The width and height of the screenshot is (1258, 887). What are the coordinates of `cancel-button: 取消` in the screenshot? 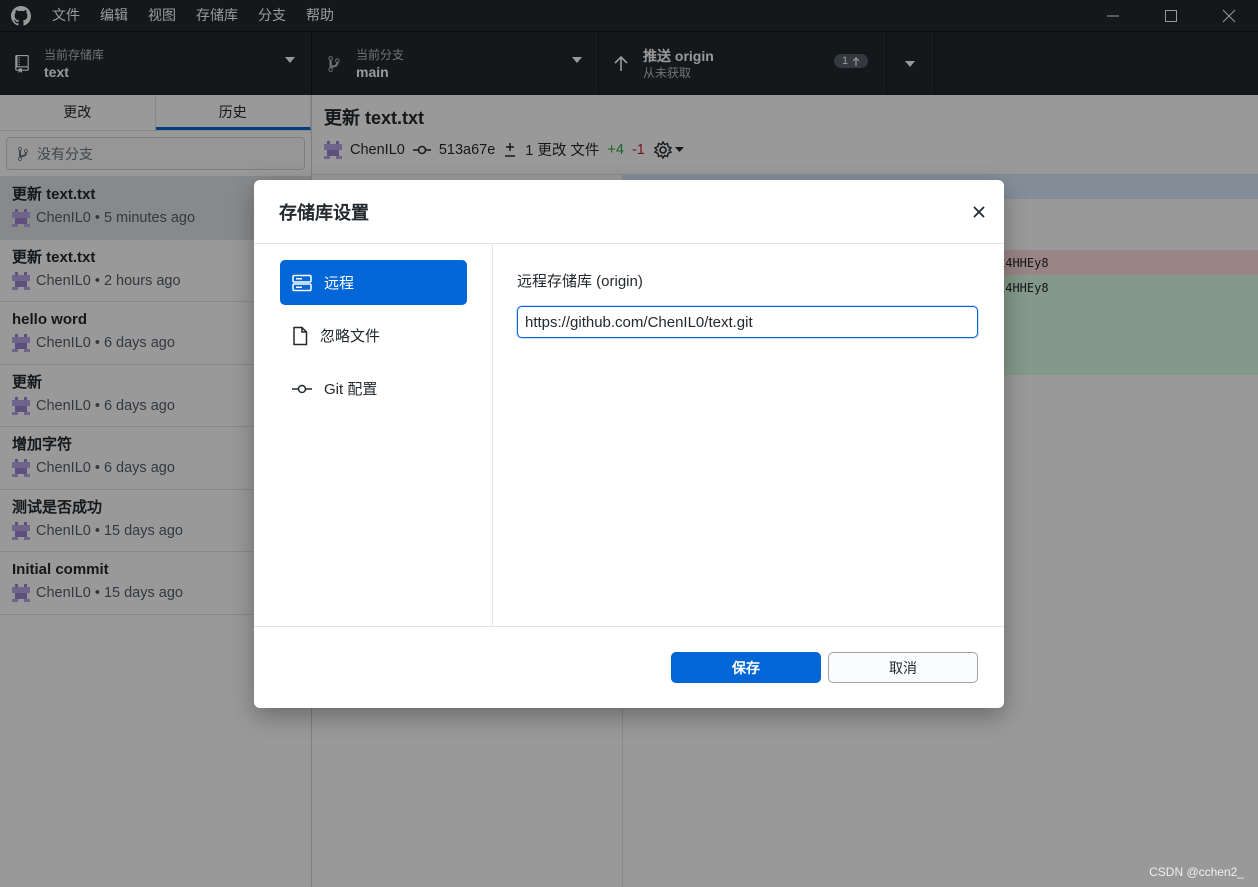 It's located at (903, 667).